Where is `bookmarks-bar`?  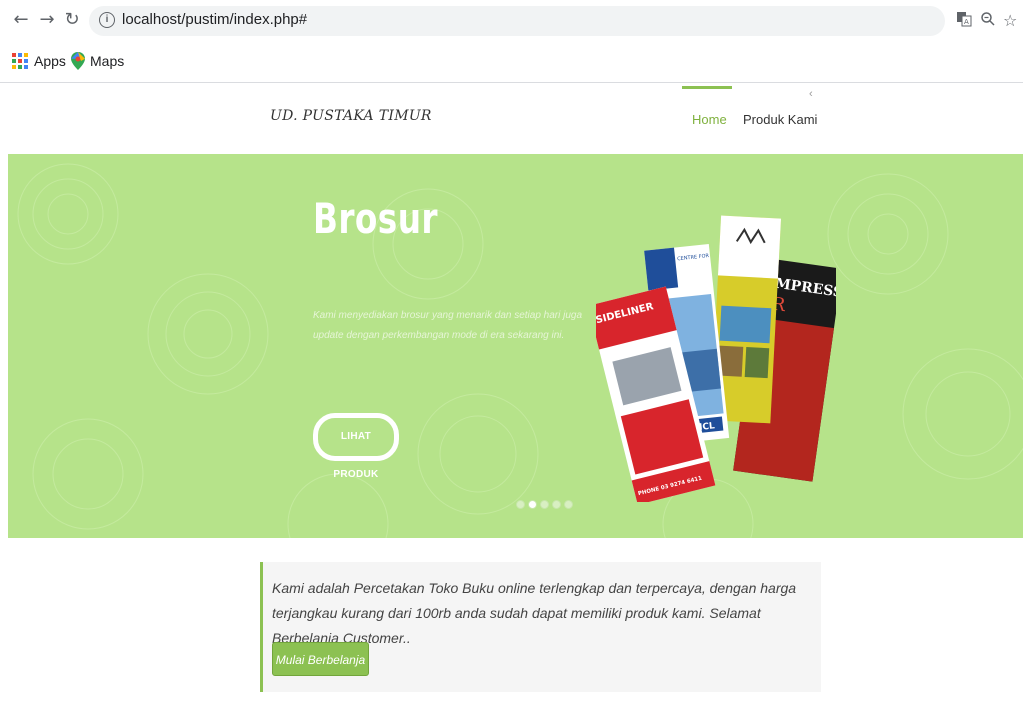
bookmarks-bar is located at coordinates (511, 62).